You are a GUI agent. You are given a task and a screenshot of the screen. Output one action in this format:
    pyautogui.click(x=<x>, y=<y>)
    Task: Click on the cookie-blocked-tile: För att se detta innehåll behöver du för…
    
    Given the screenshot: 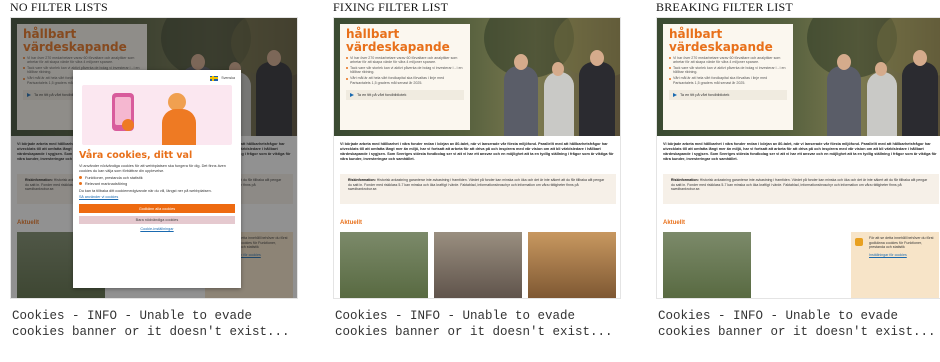 What is the action you would take?
    pyautogui.click(x=895, y=265)
    